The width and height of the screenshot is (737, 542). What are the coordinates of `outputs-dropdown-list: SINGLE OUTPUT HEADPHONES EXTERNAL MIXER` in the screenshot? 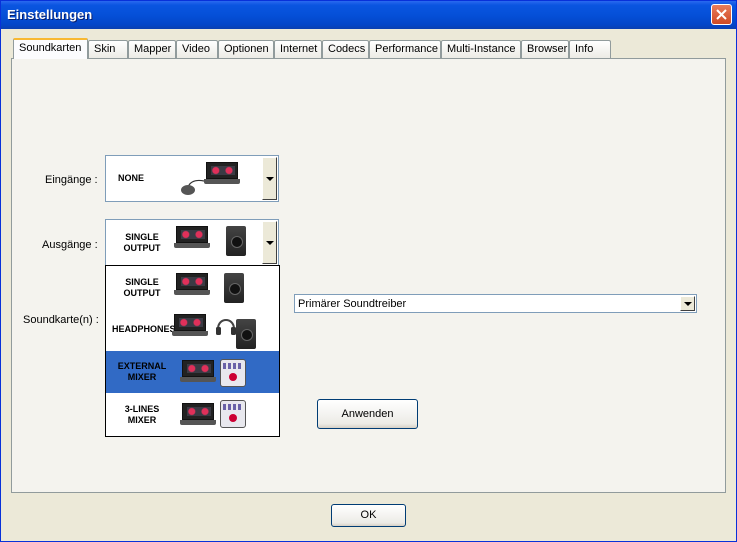 It's located at (192, 351).